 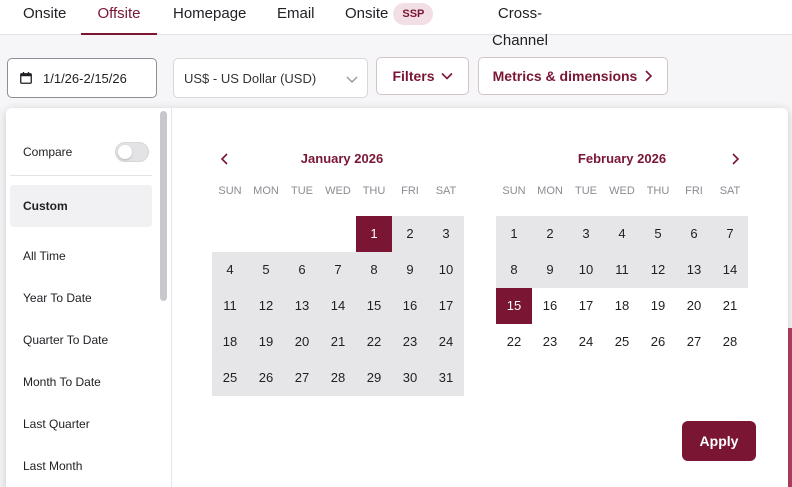 What do you see at coordinates (81, 382) in the screenshot?
I see `preset-month-to-date: Month To Date` at bounding box center [81, 382].